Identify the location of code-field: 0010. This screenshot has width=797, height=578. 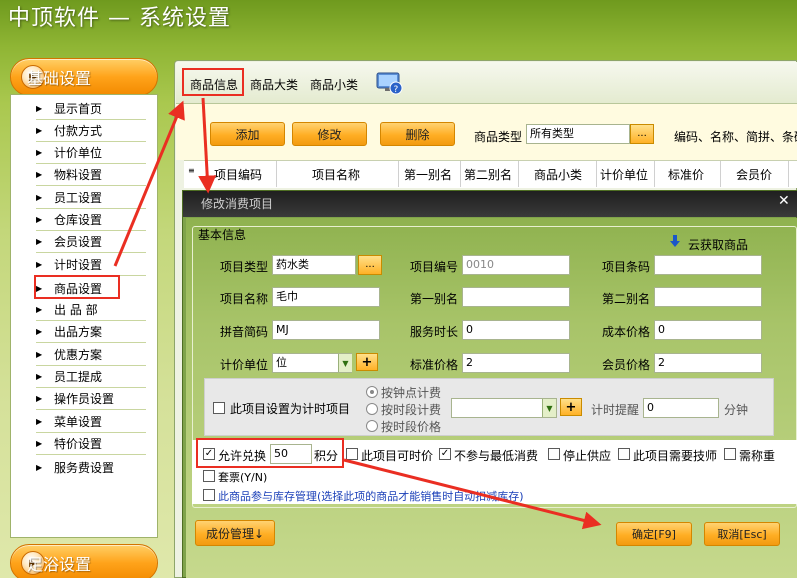
(516, 265).